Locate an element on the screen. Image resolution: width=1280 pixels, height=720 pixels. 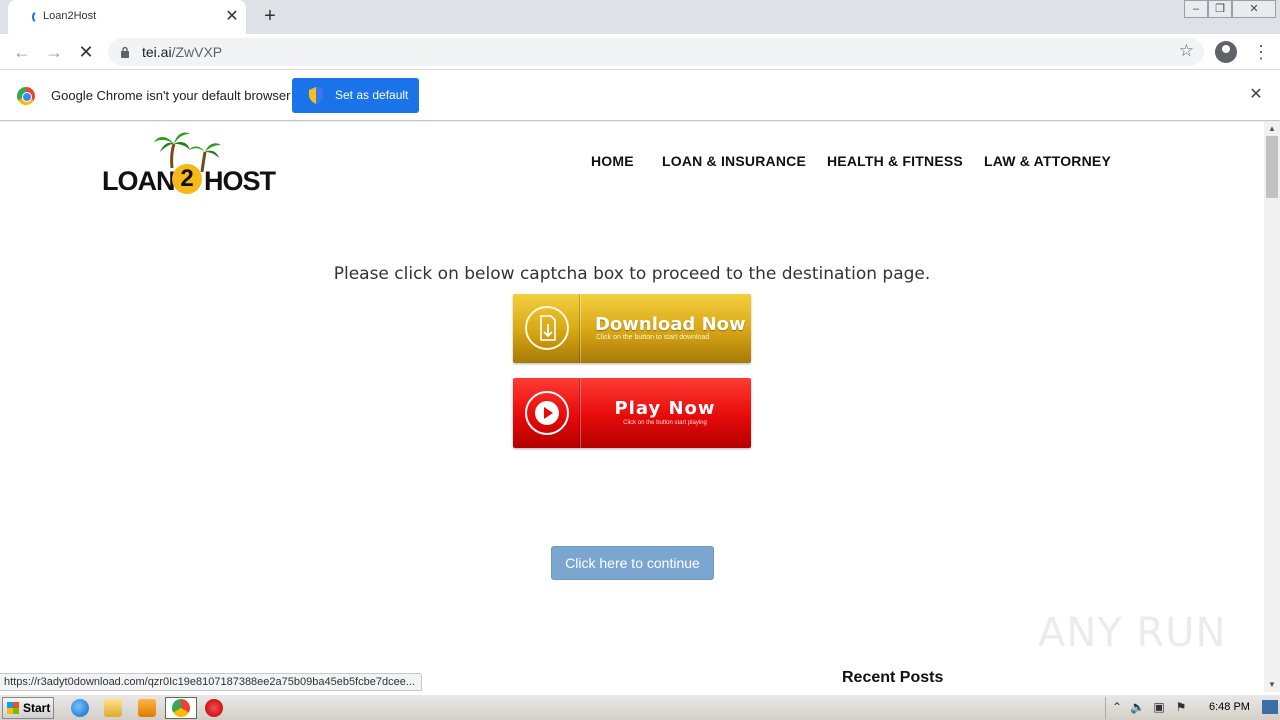
page-scrollbar: ▲ ▼ is located at coordinates (1272, 407).